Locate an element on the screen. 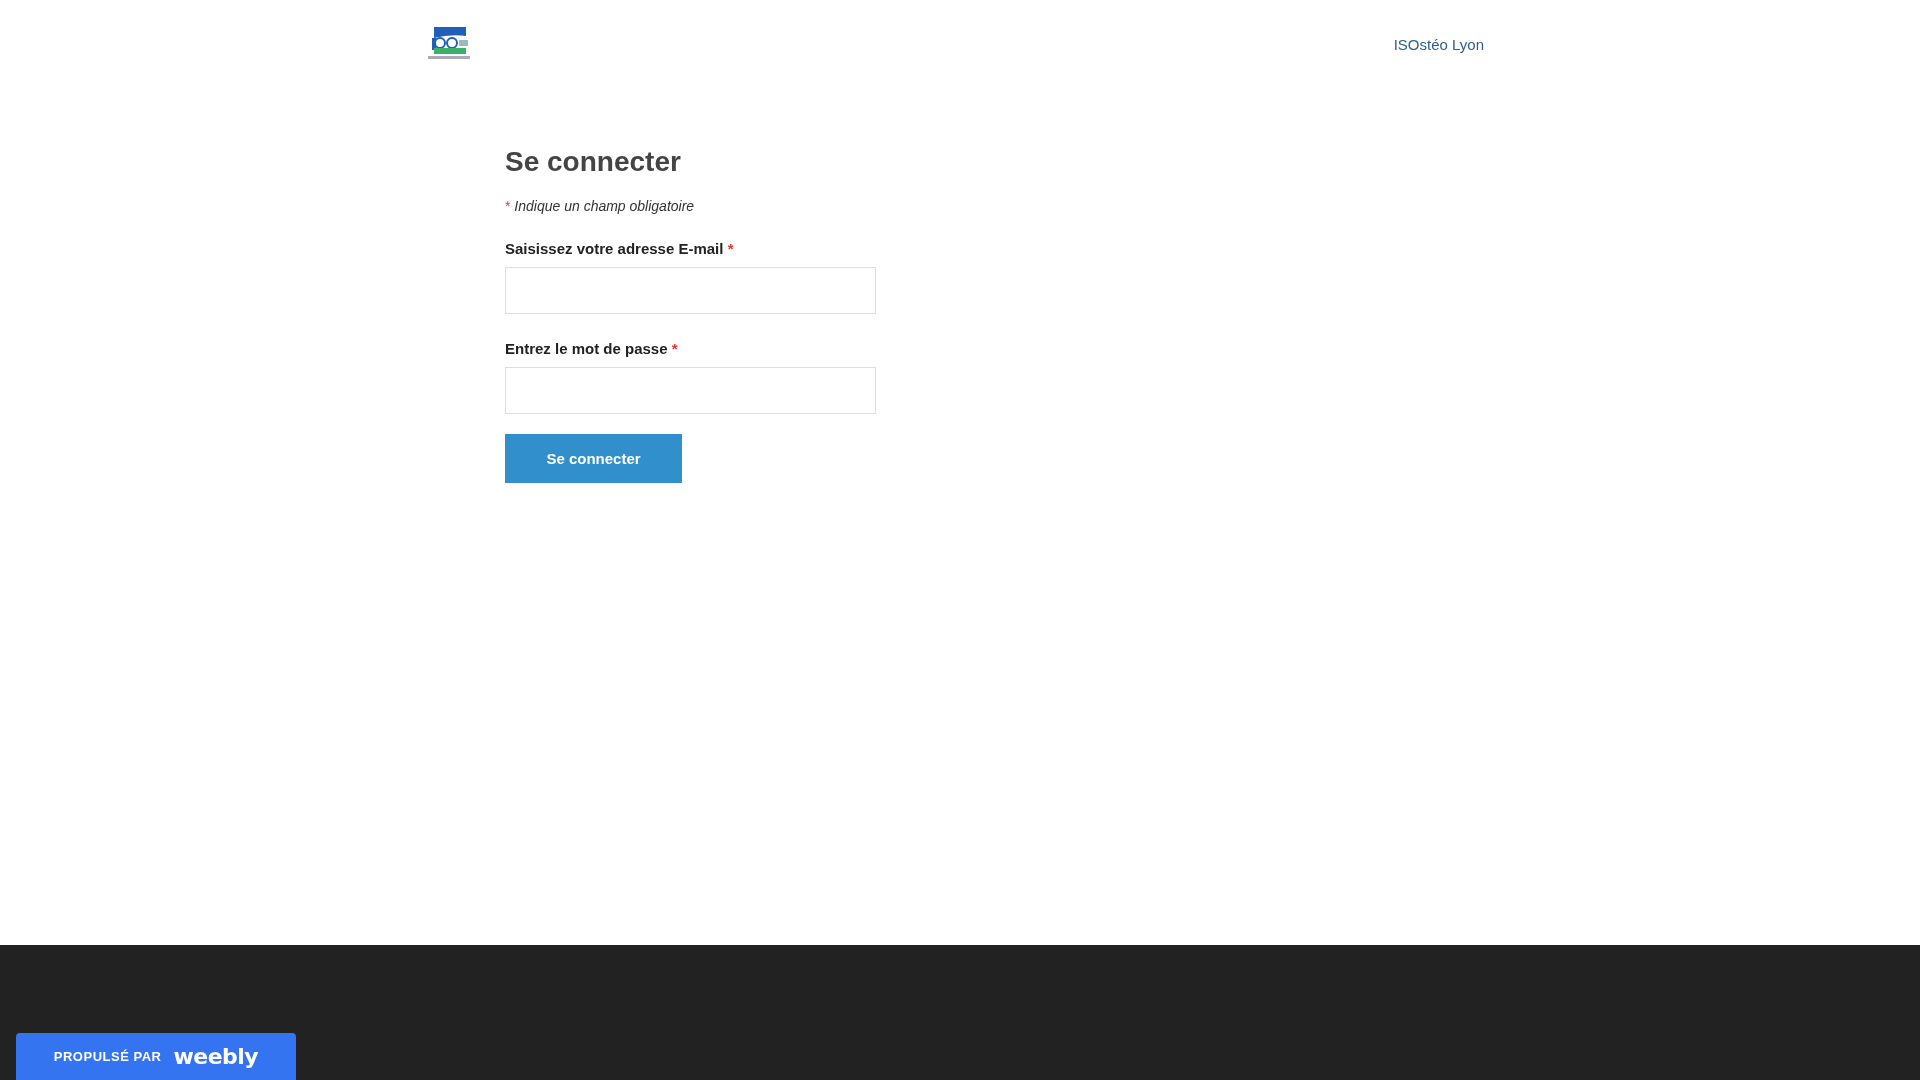  badge-label: PROPULSÉ PAR is located at coordinates (107, 1056).